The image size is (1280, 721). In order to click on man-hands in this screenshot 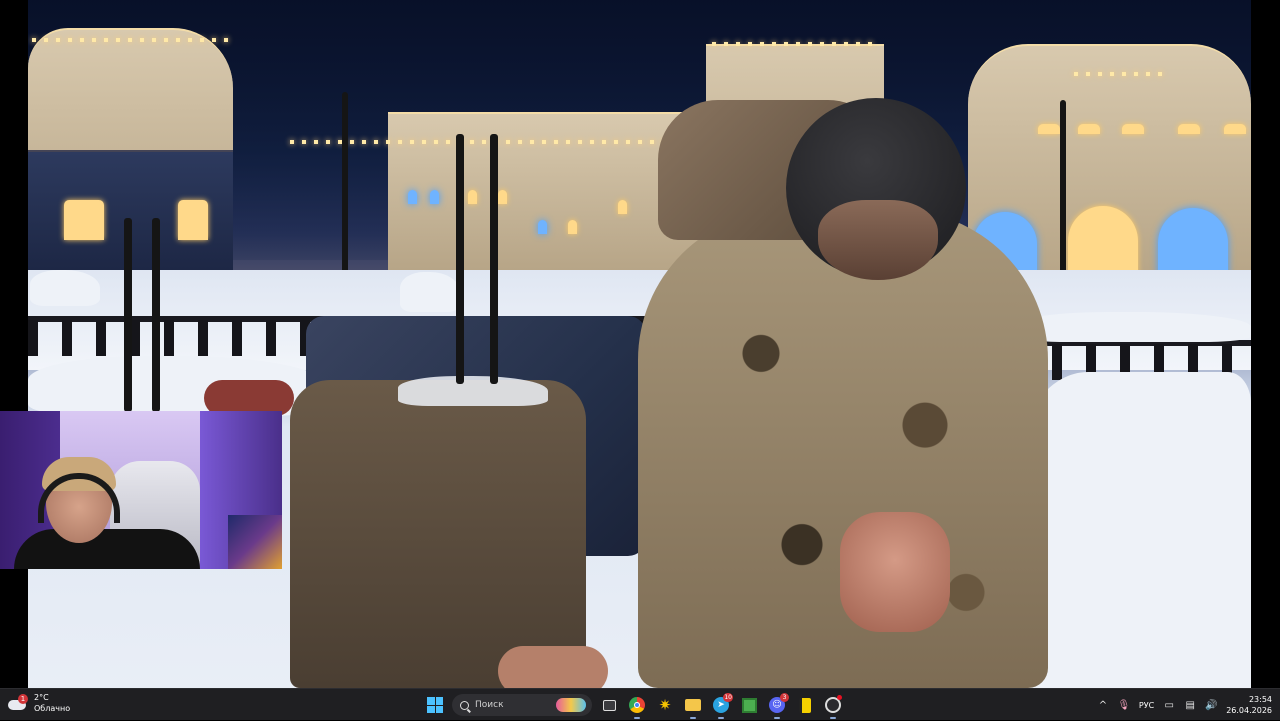, I will do `click(895, 572)`.